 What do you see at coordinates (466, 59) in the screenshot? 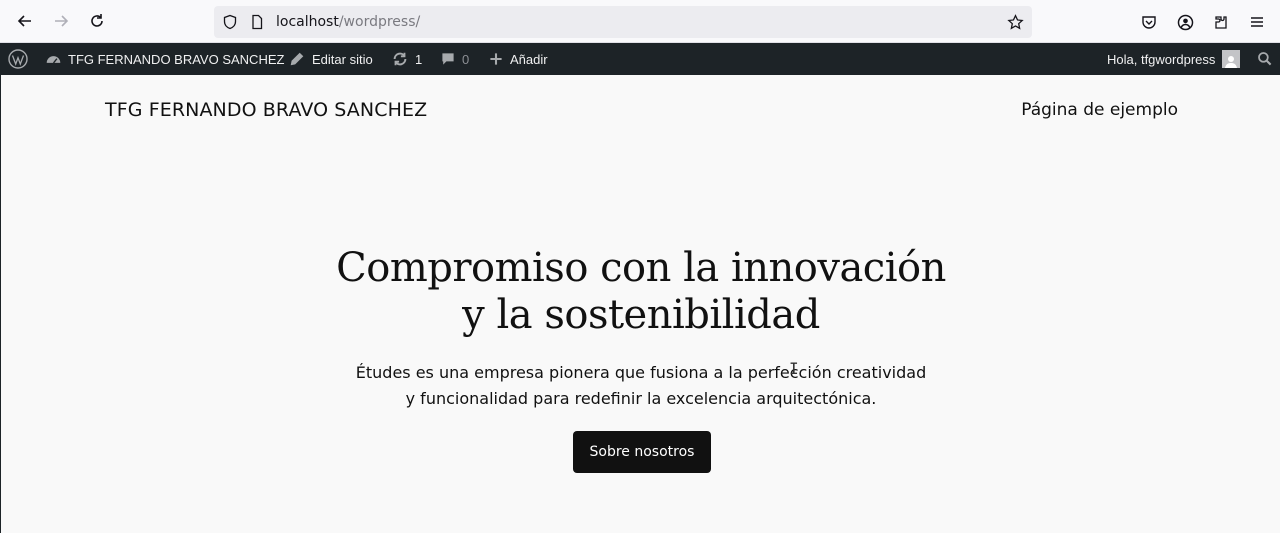
I see `comments-count: 0` at bounding box center [466, 59].